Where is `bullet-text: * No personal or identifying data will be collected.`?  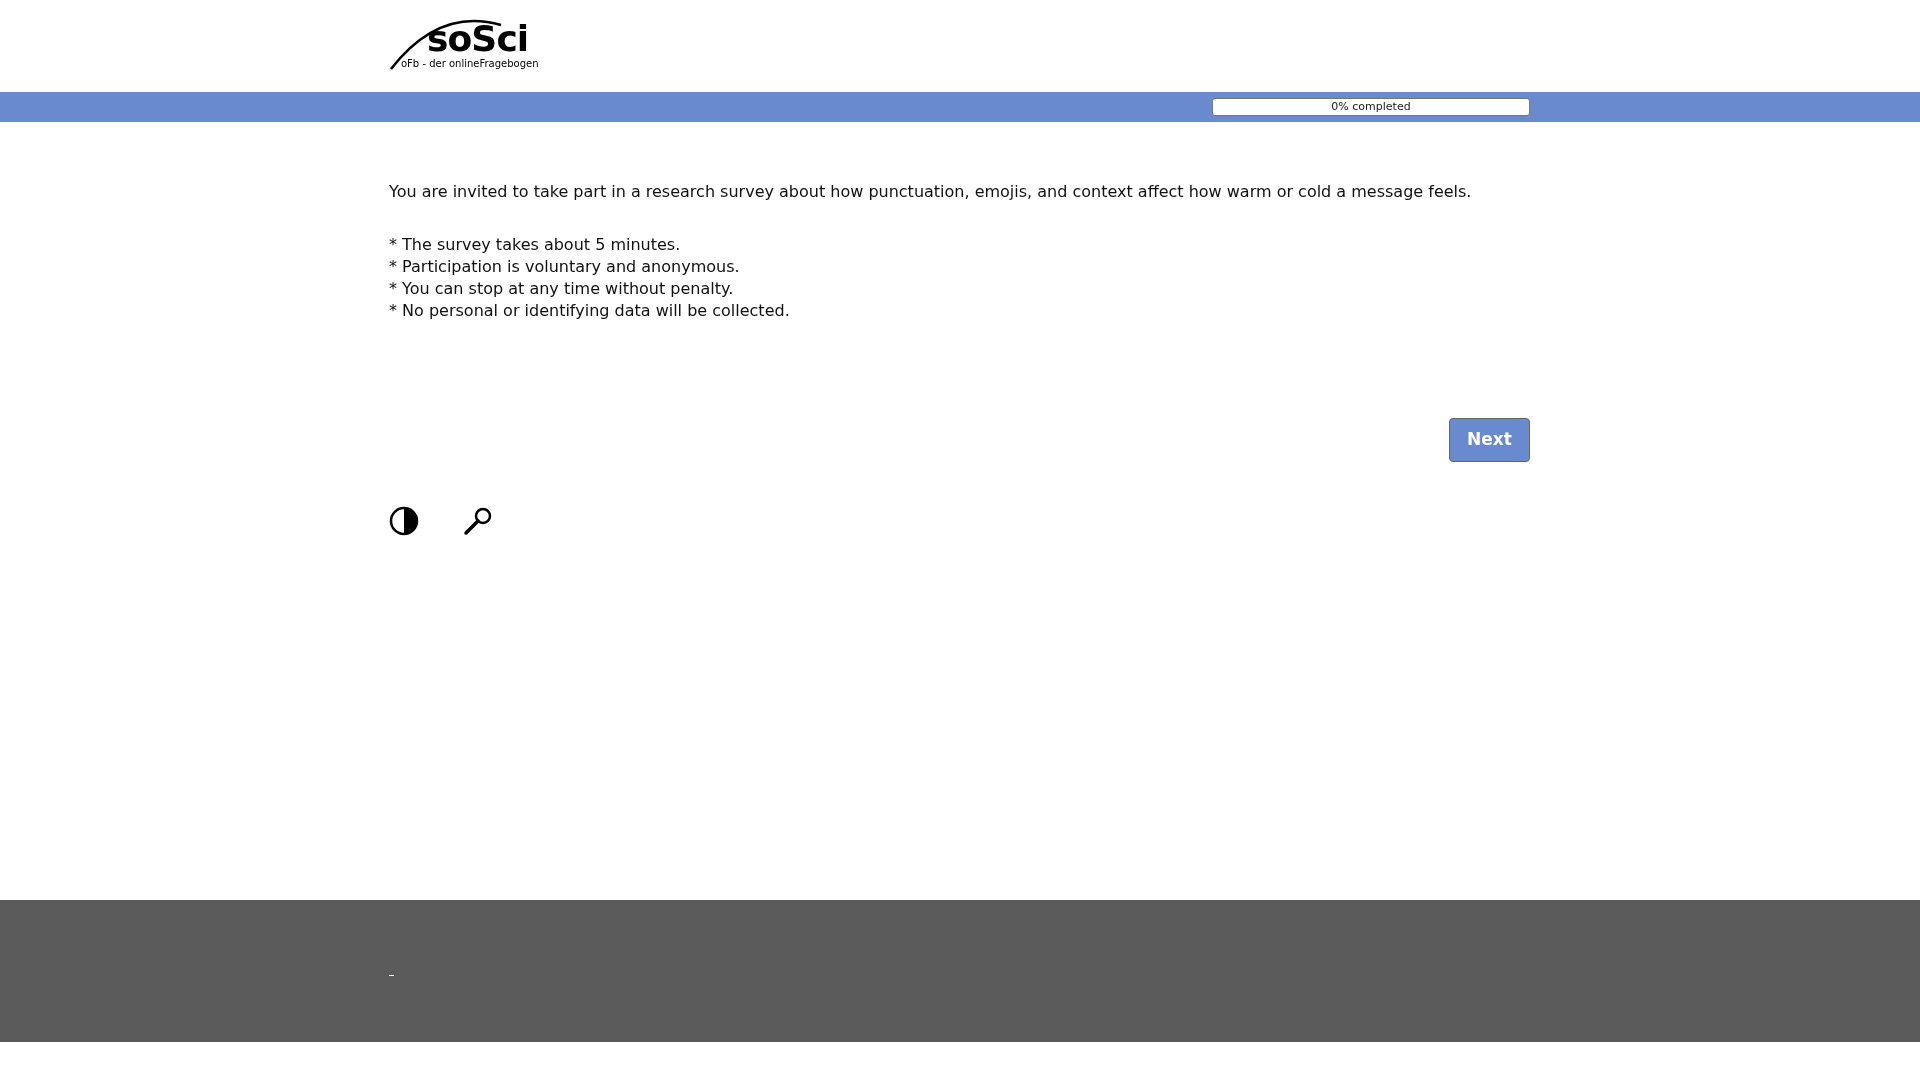
bullet-text: * No personal or identifying data will be collected. is located at coordinates (590, 311).